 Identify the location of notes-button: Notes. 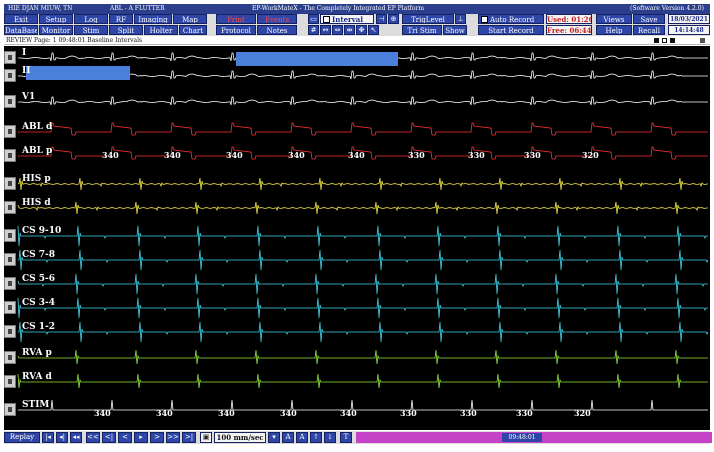
(277, 30).